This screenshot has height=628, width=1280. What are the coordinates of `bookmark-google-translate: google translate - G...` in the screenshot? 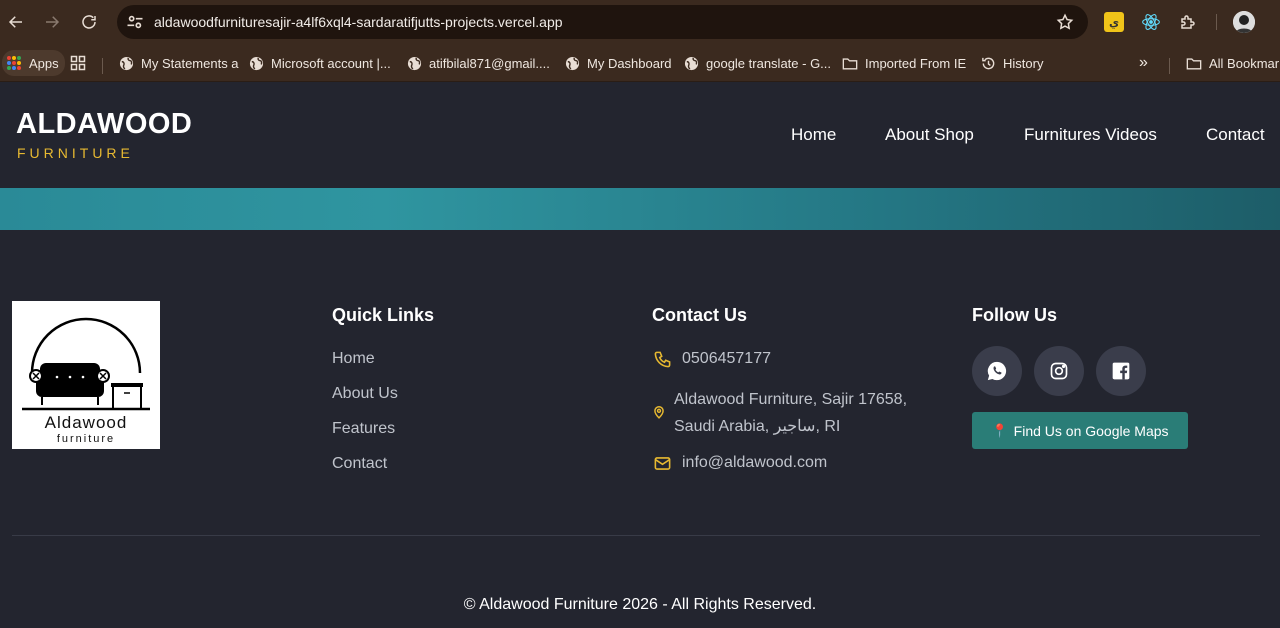 It's located at (757, 63).